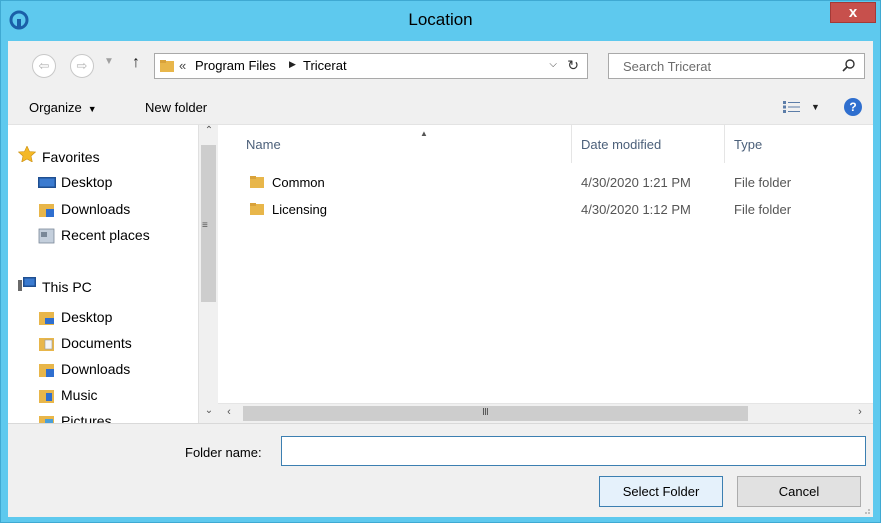 The image size is (881, 523). Describe the element at coordinates (406, 144) in the screenshot. I see `column-header-name: ▲ Name` at that location.